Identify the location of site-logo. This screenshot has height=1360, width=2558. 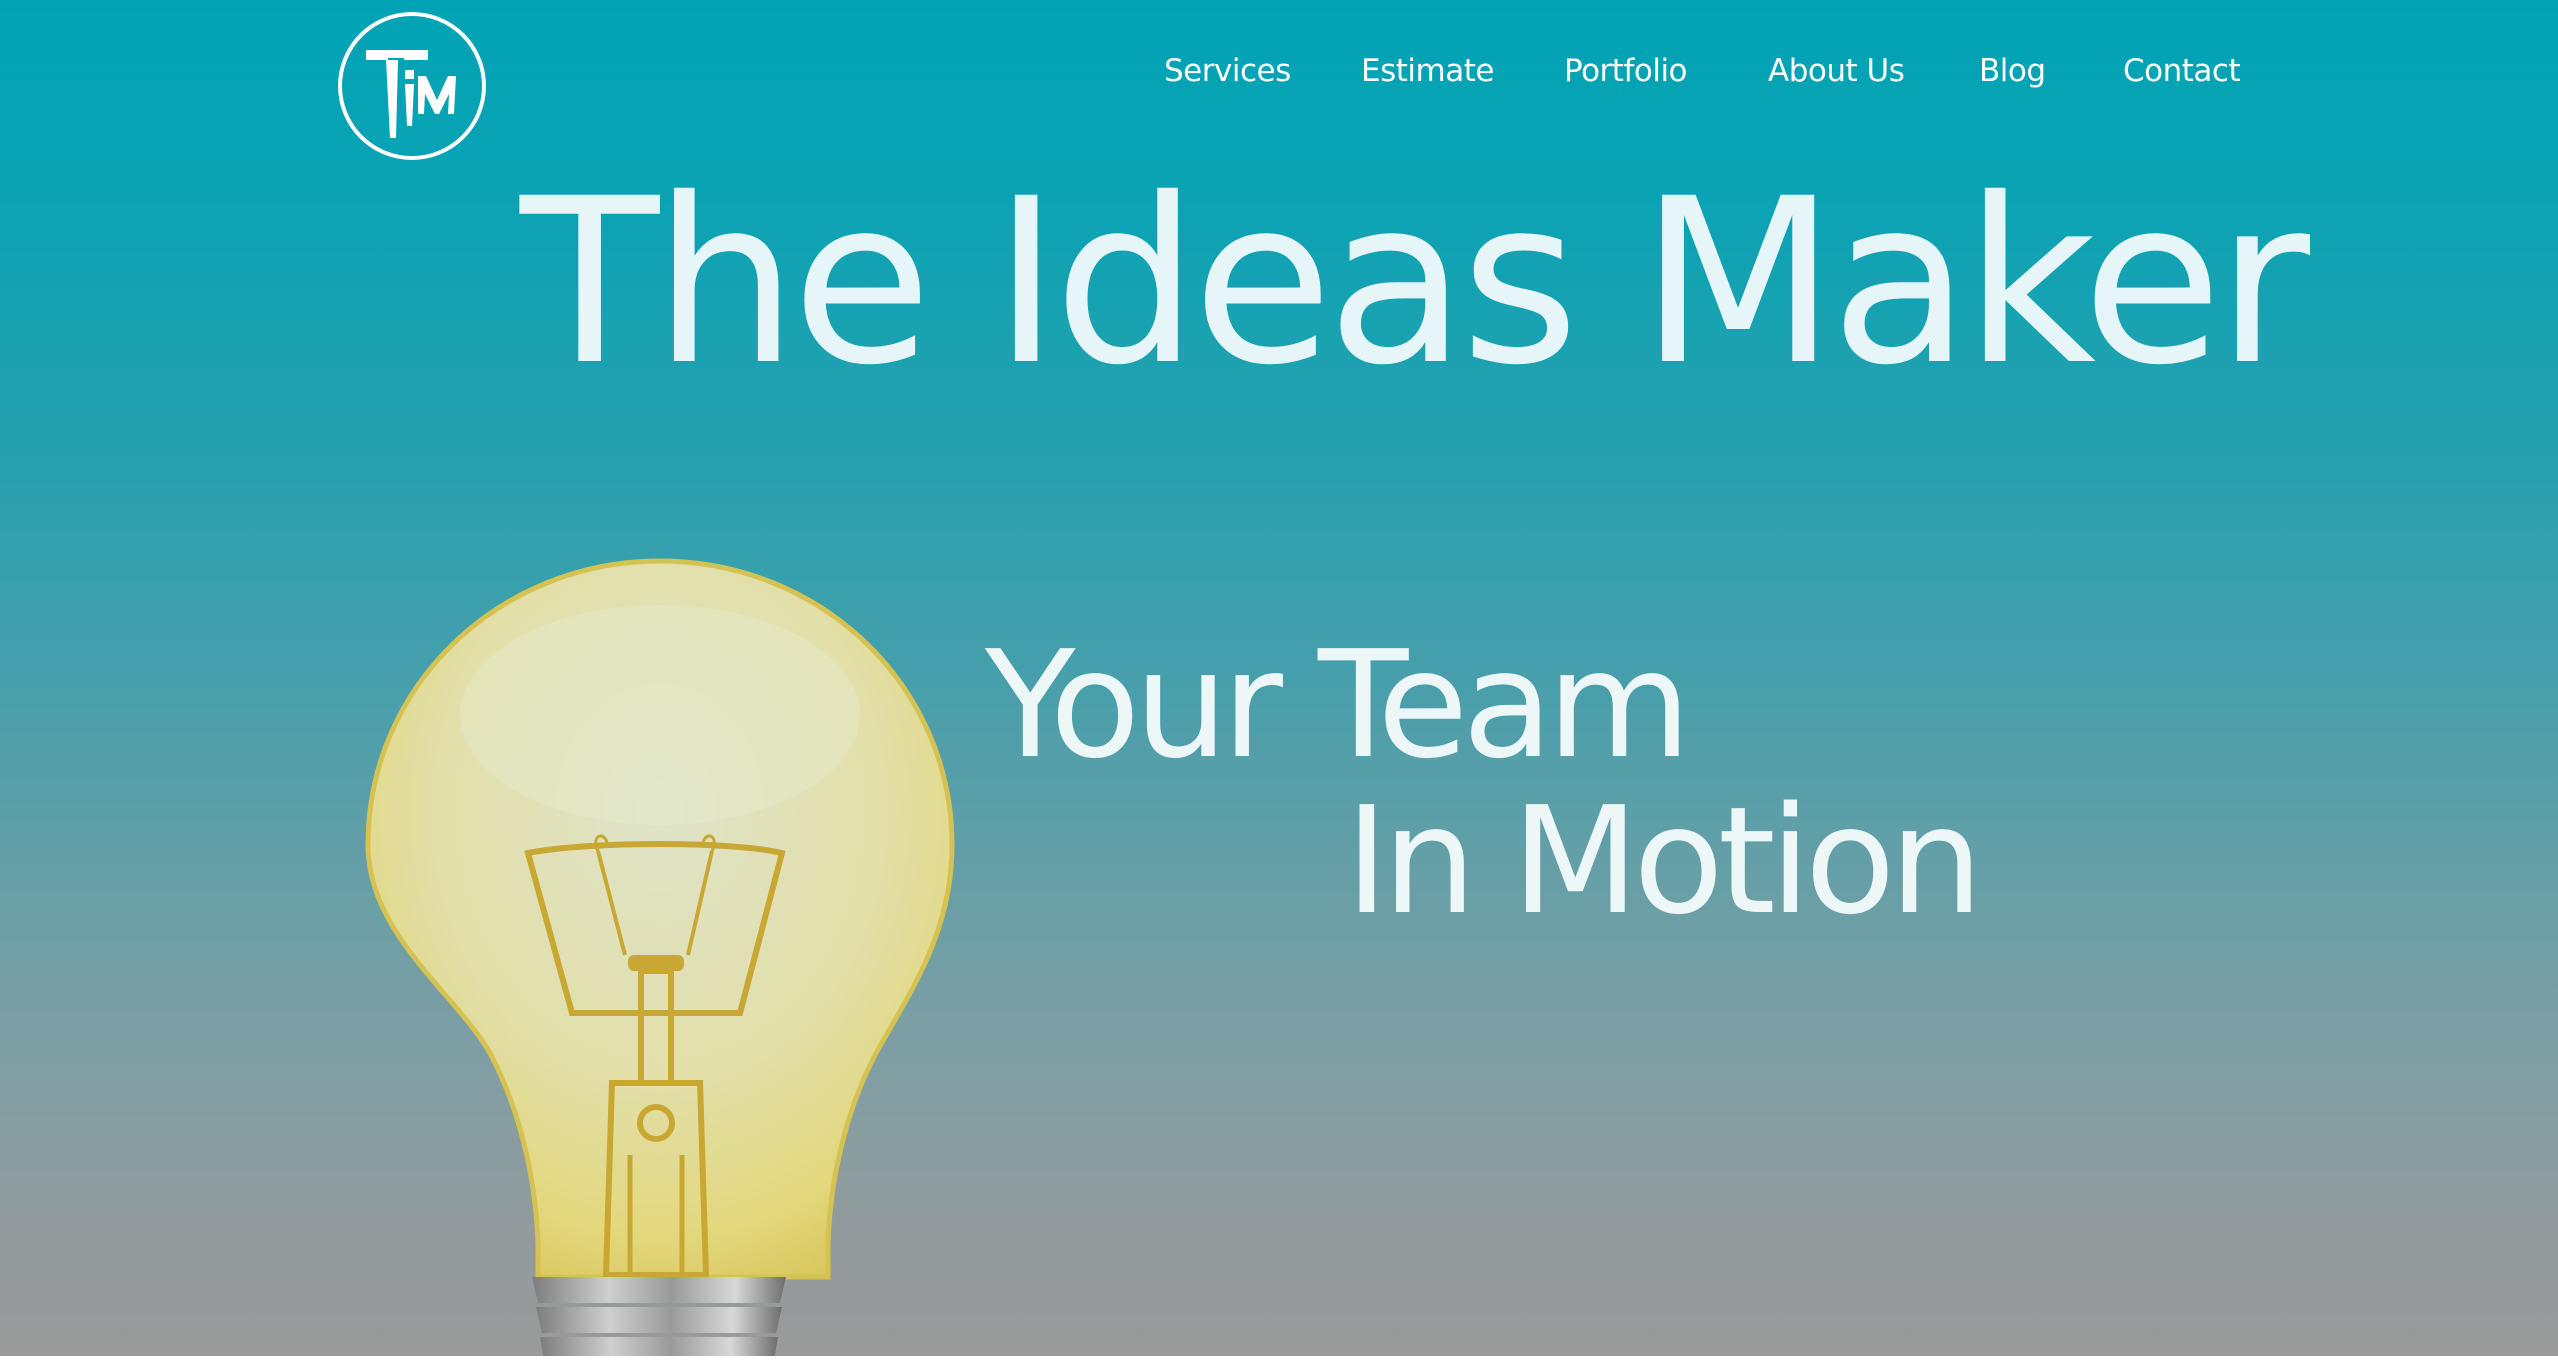
(412, 86).